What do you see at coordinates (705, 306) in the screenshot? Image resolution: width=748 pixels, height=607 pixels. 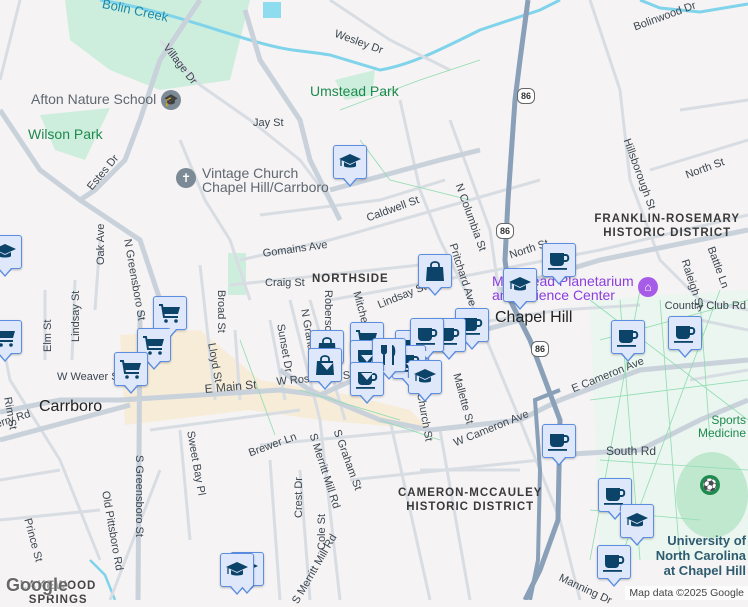 I see `street-label: Country Club Rd` at bounding box center [705, 306].